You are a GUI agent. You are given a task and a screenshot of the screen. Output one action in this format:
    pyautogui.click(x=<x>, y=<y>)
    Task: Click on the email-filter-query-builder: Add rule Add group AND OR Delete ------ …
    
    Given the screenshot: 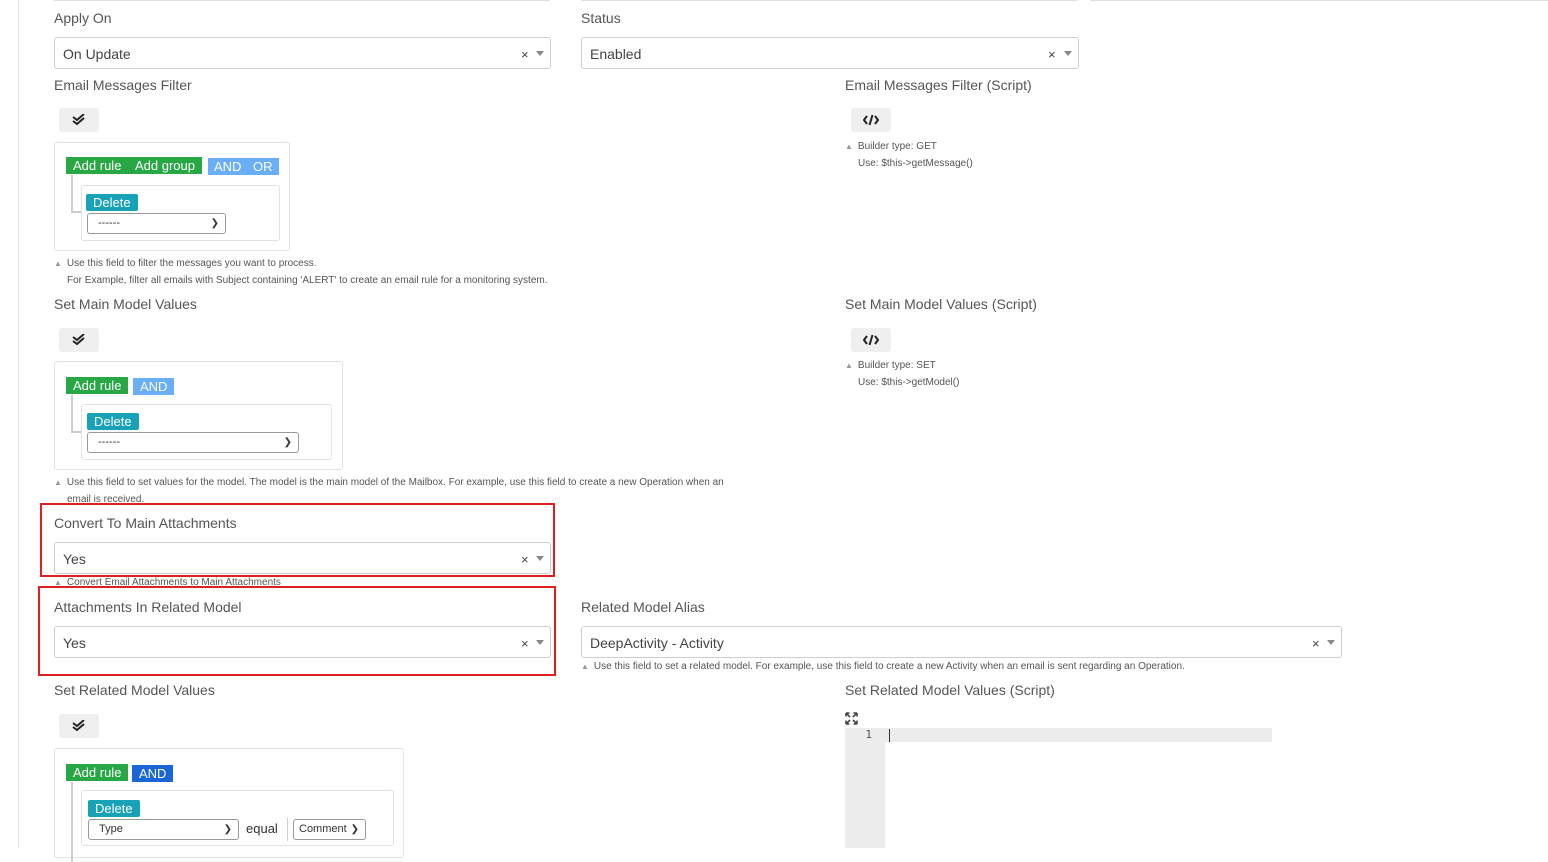 What is the action you would take?
    pyautogui.click(x=172, y=196)
    